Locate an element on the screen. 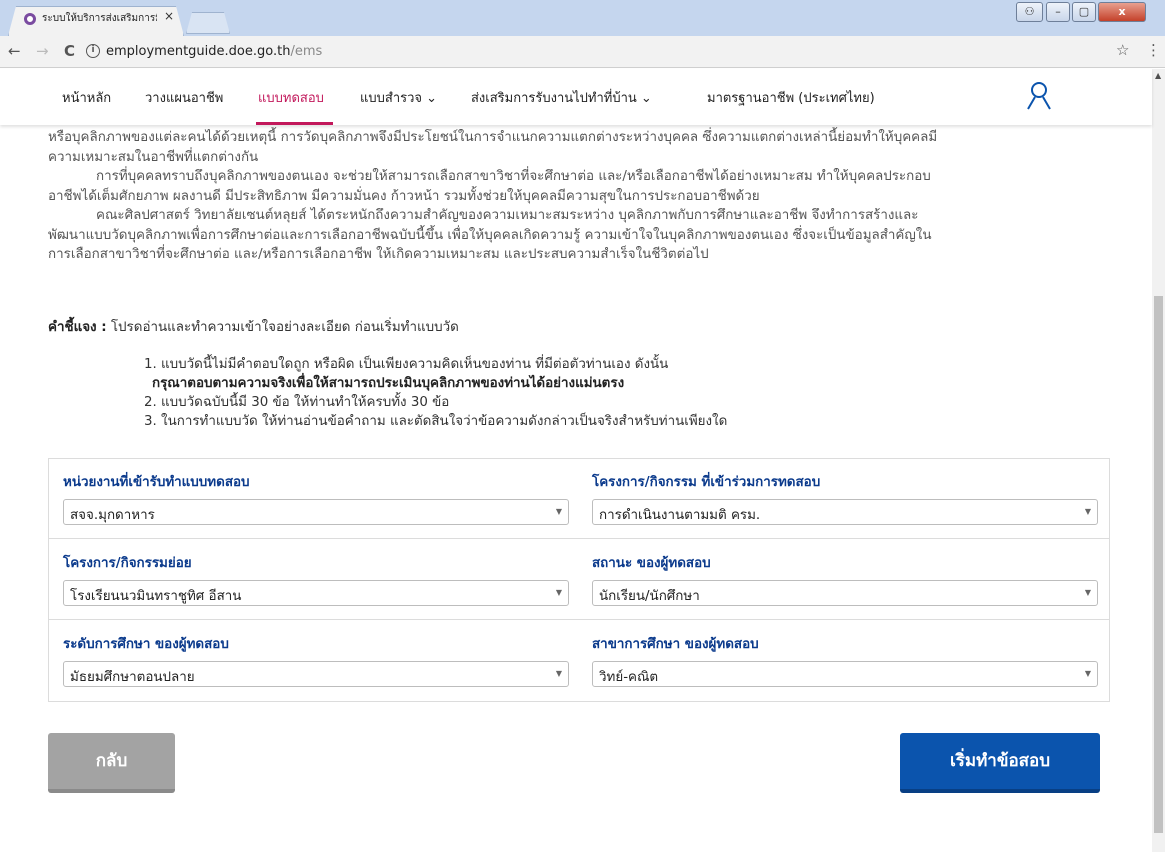 The width and height of the screenshot is (1165, 852). browser-menu-icon: ⋮ is located at coordinates (1153, 50).